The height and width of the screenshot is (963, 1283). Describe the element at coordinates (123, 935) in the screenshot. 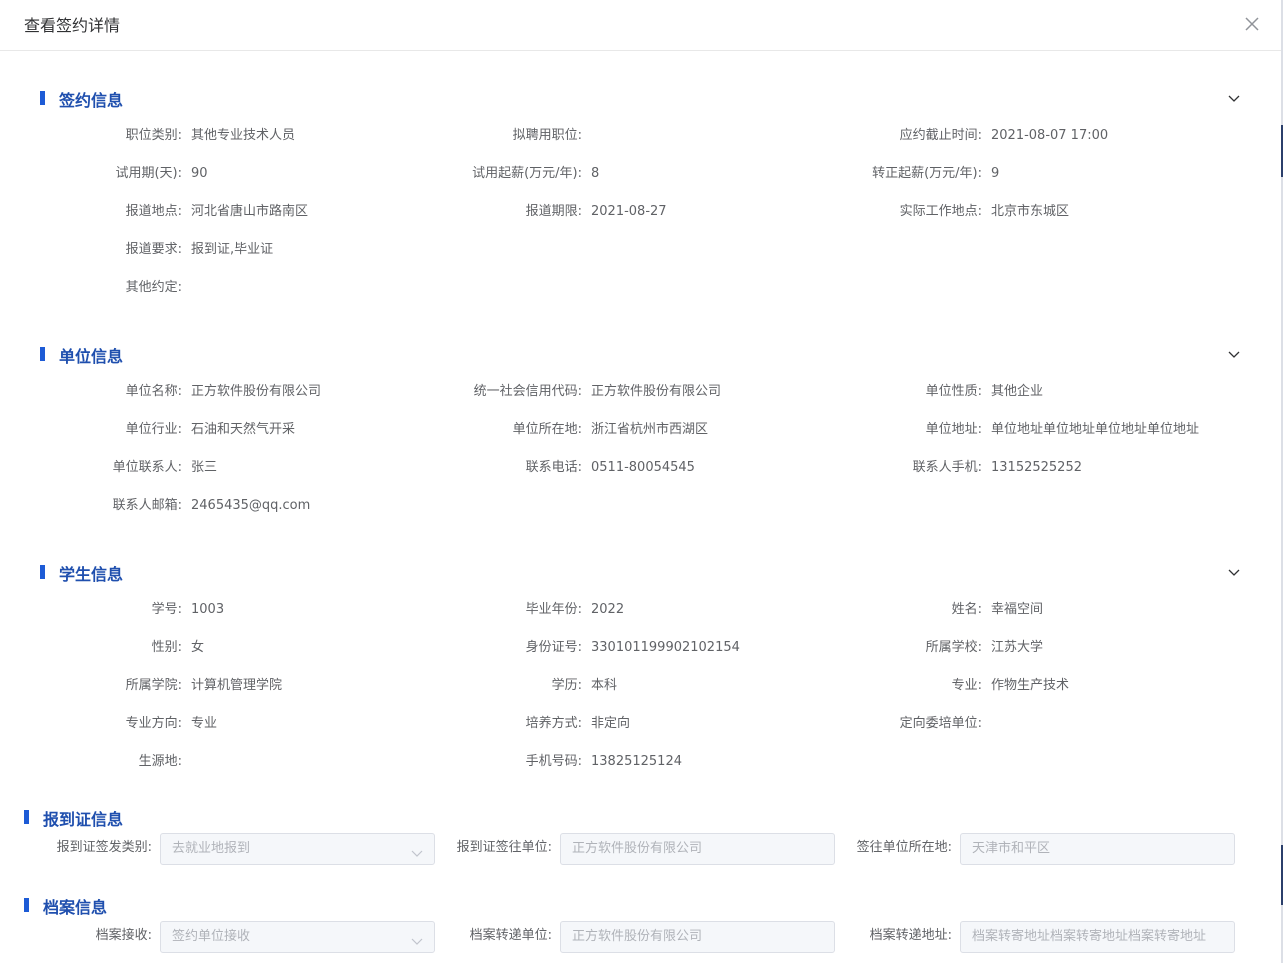

I see `archive-receive-label: 档案接收:` at that location.